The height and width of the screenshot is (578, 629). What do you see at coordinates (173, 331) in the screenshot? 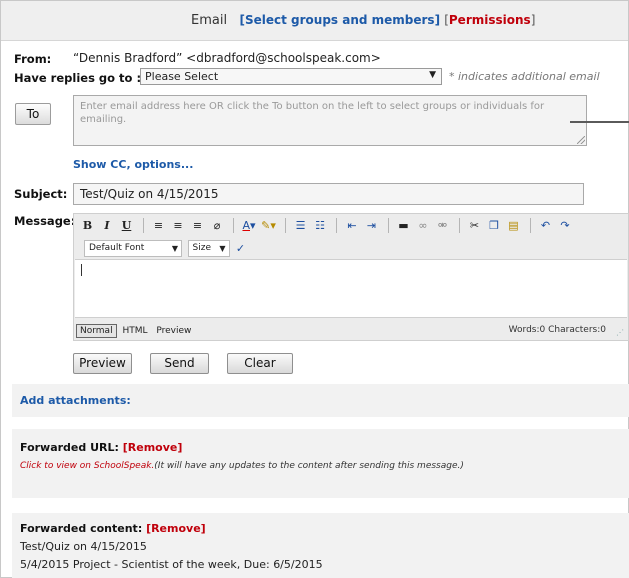
I see `mode-preview-tab: Preview` at bounding box center [173, 331].